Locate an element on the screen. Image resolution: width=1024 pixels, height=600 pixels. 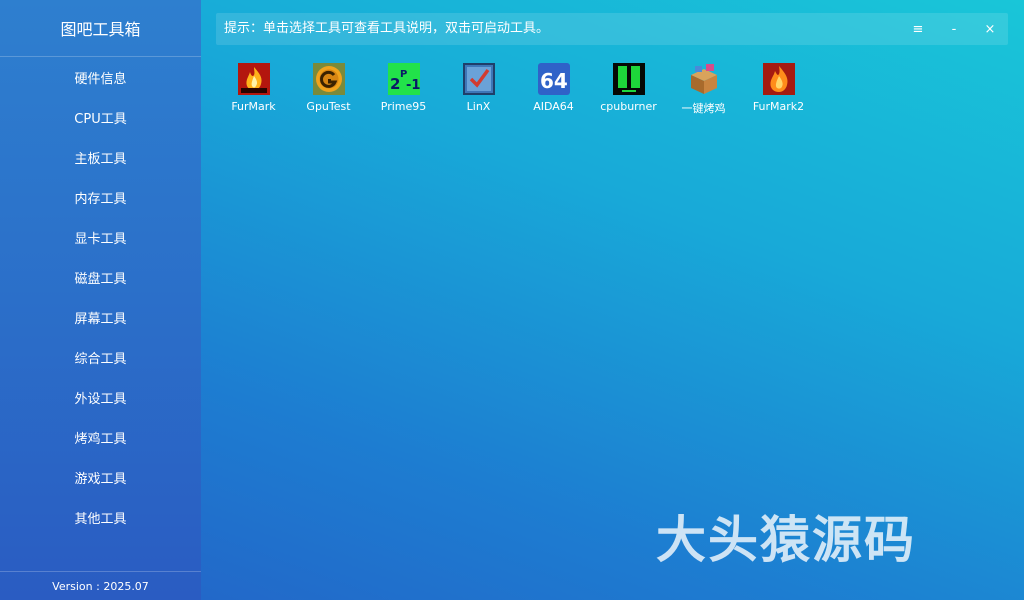
furmark2-icon is located at coordinates (778, 79).